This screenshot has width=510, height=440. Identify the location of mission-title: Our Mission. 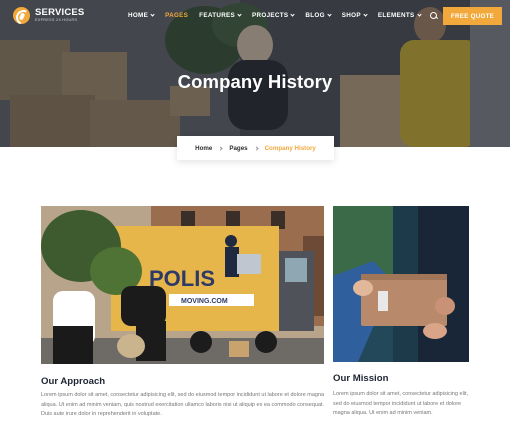
(361, 378).